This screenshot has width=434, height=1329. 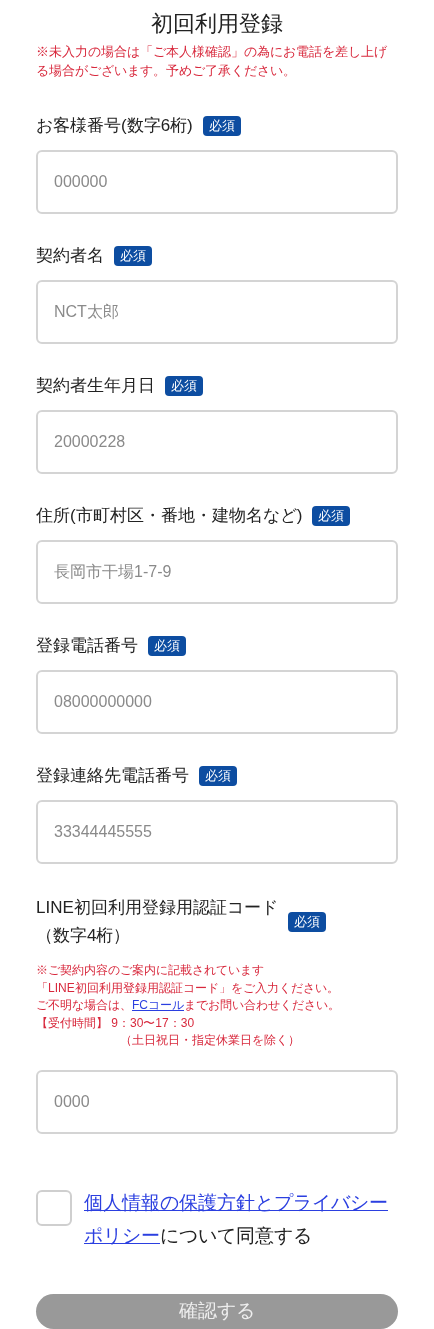 What do you see at coordinates (217, 572) in the screenshot?
I see `input-field: 長岡市干場1-7-9` at bounding box center [217, 572].